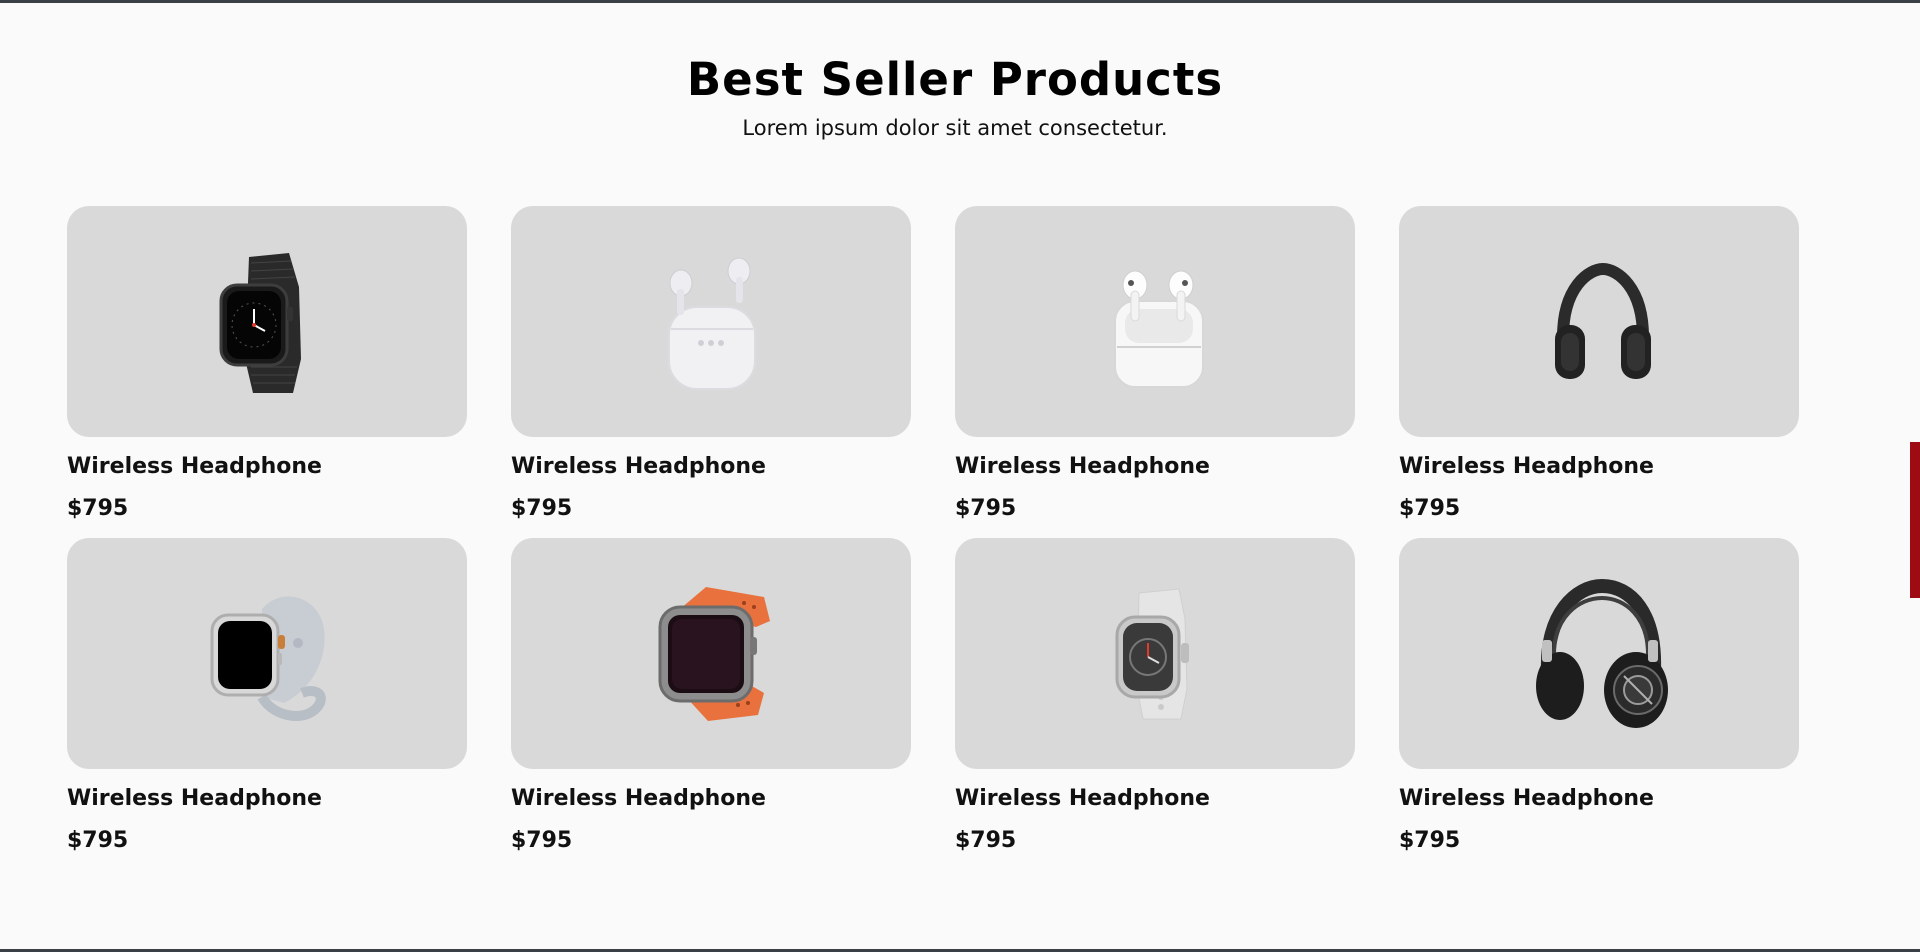 Image resolution: width=1920 pixels, height=952 pixels. What do you see at coordinates (1152, 653) in the screenshot?
I see `white-sport-watch-icon` at bounding box center [1152, 653].